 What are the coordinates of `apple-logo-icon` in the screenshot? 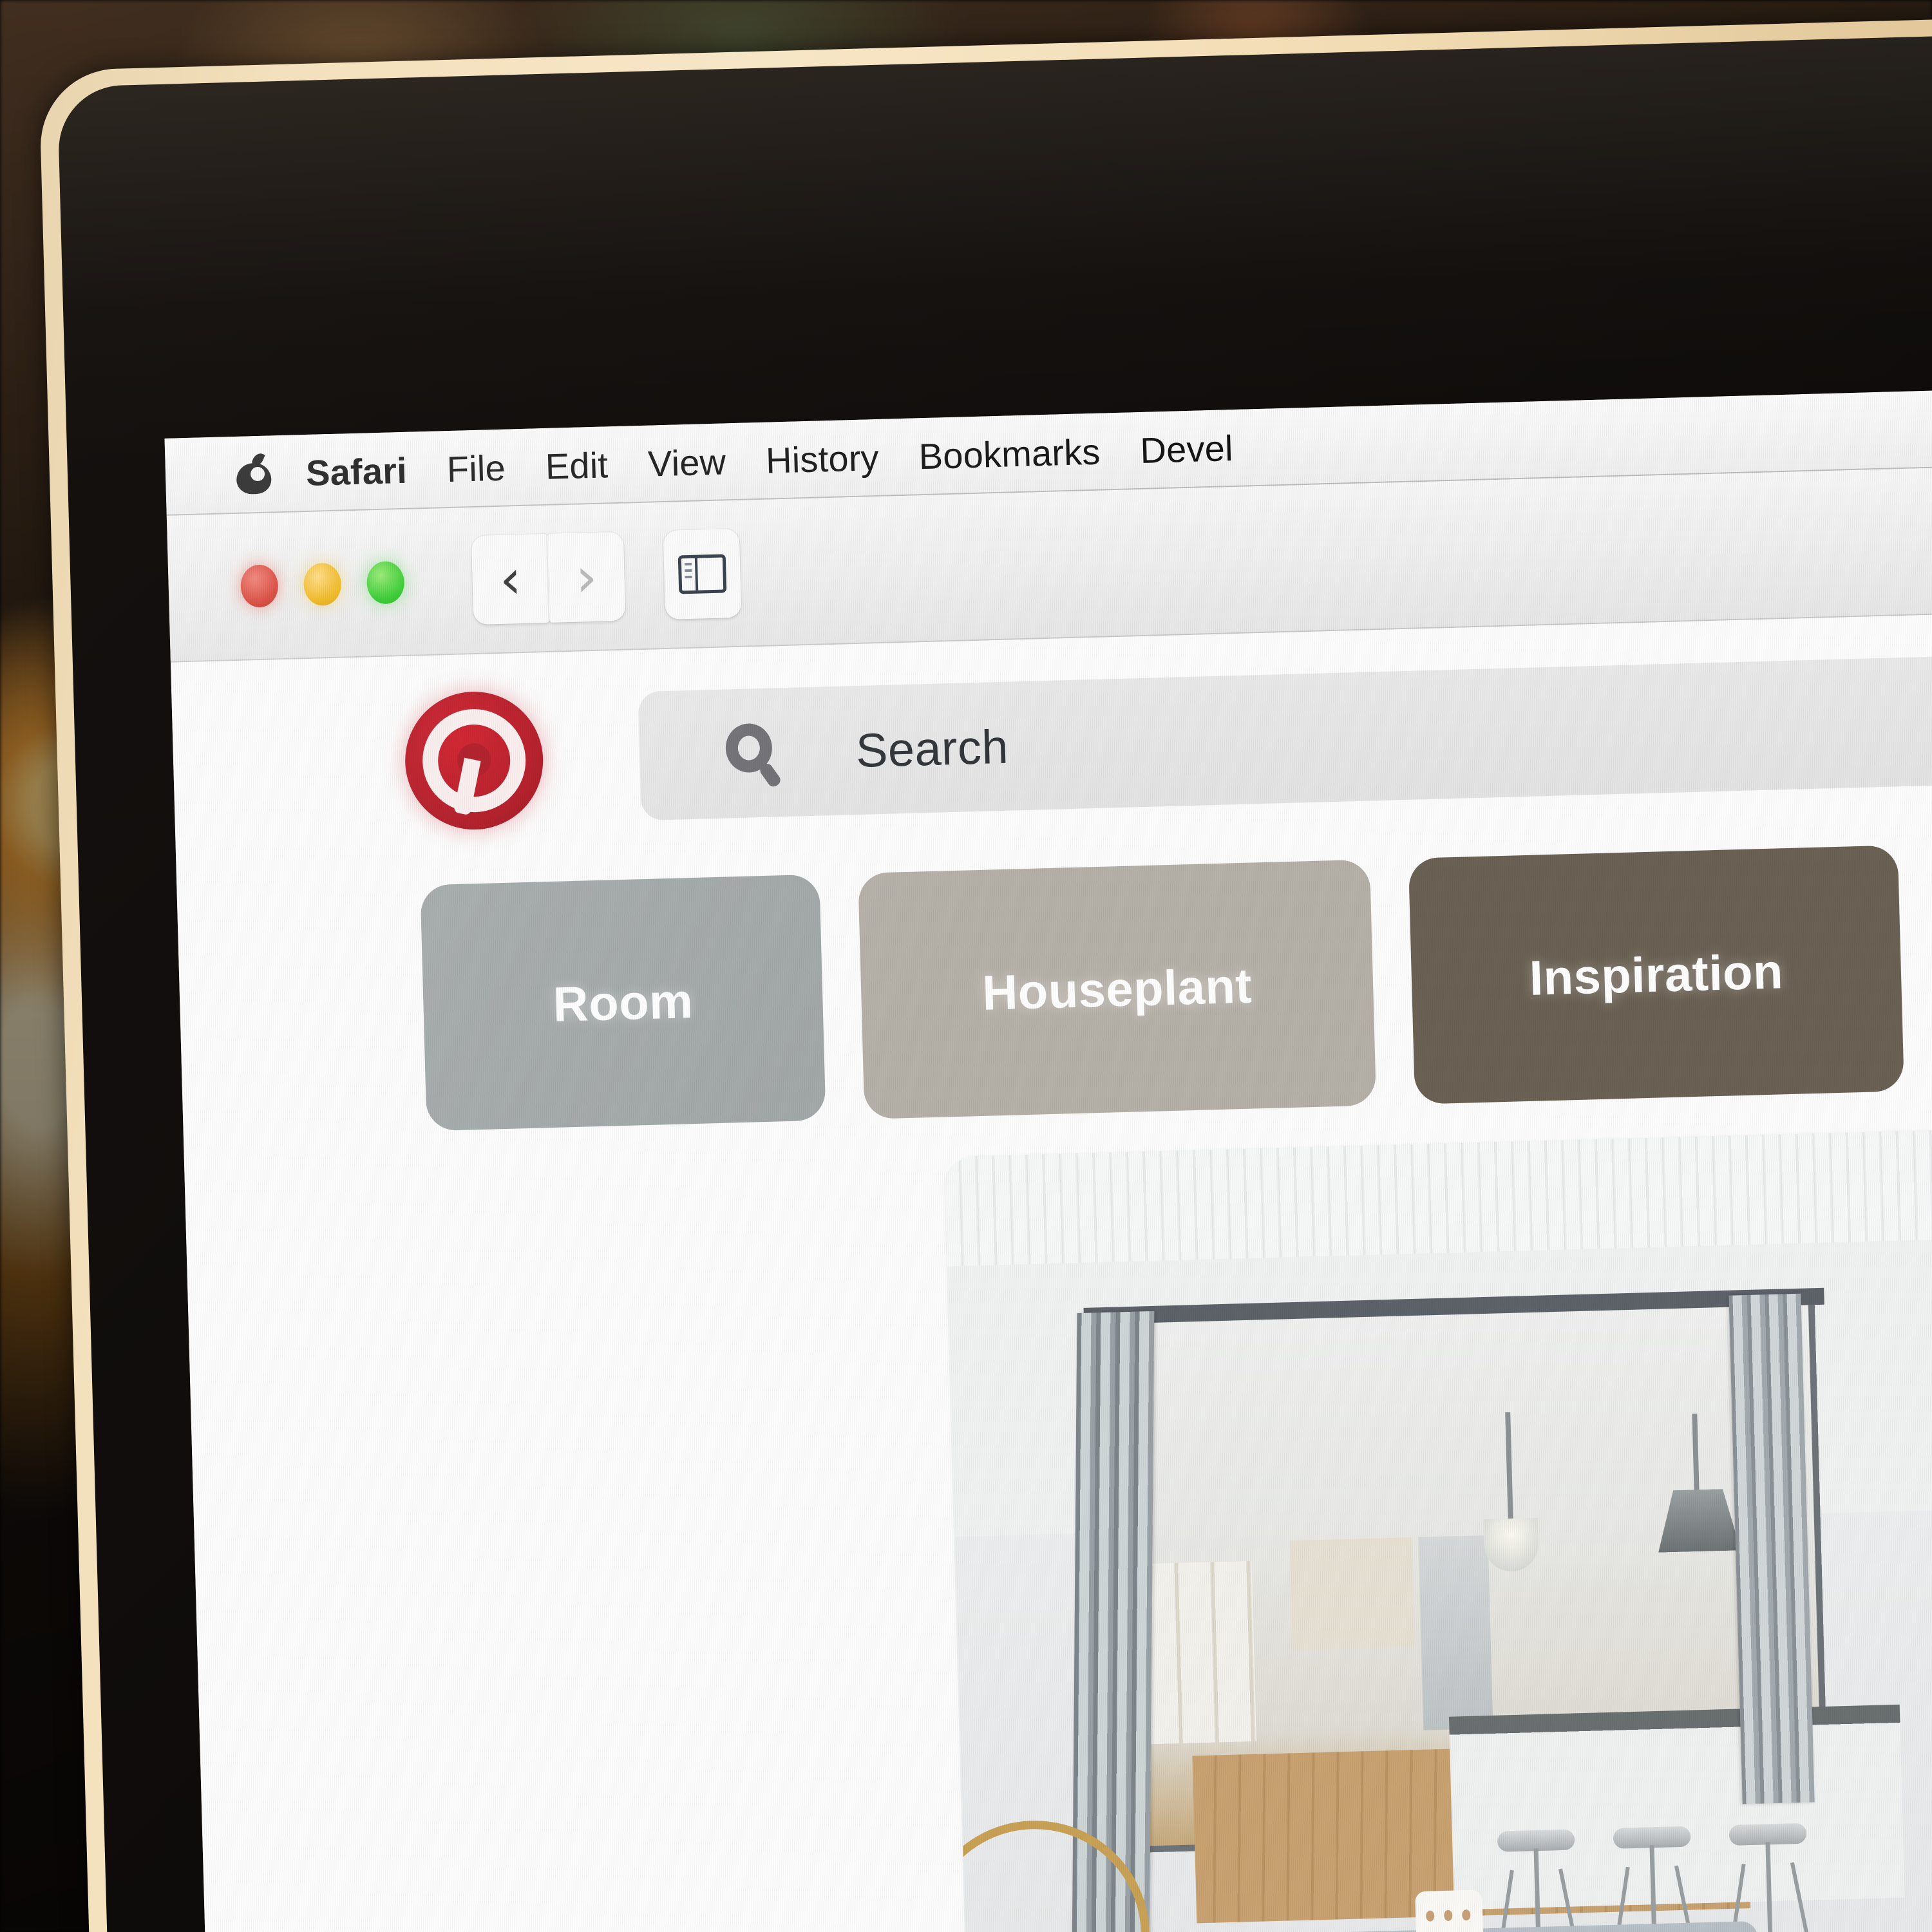 It's located at (254, 473).